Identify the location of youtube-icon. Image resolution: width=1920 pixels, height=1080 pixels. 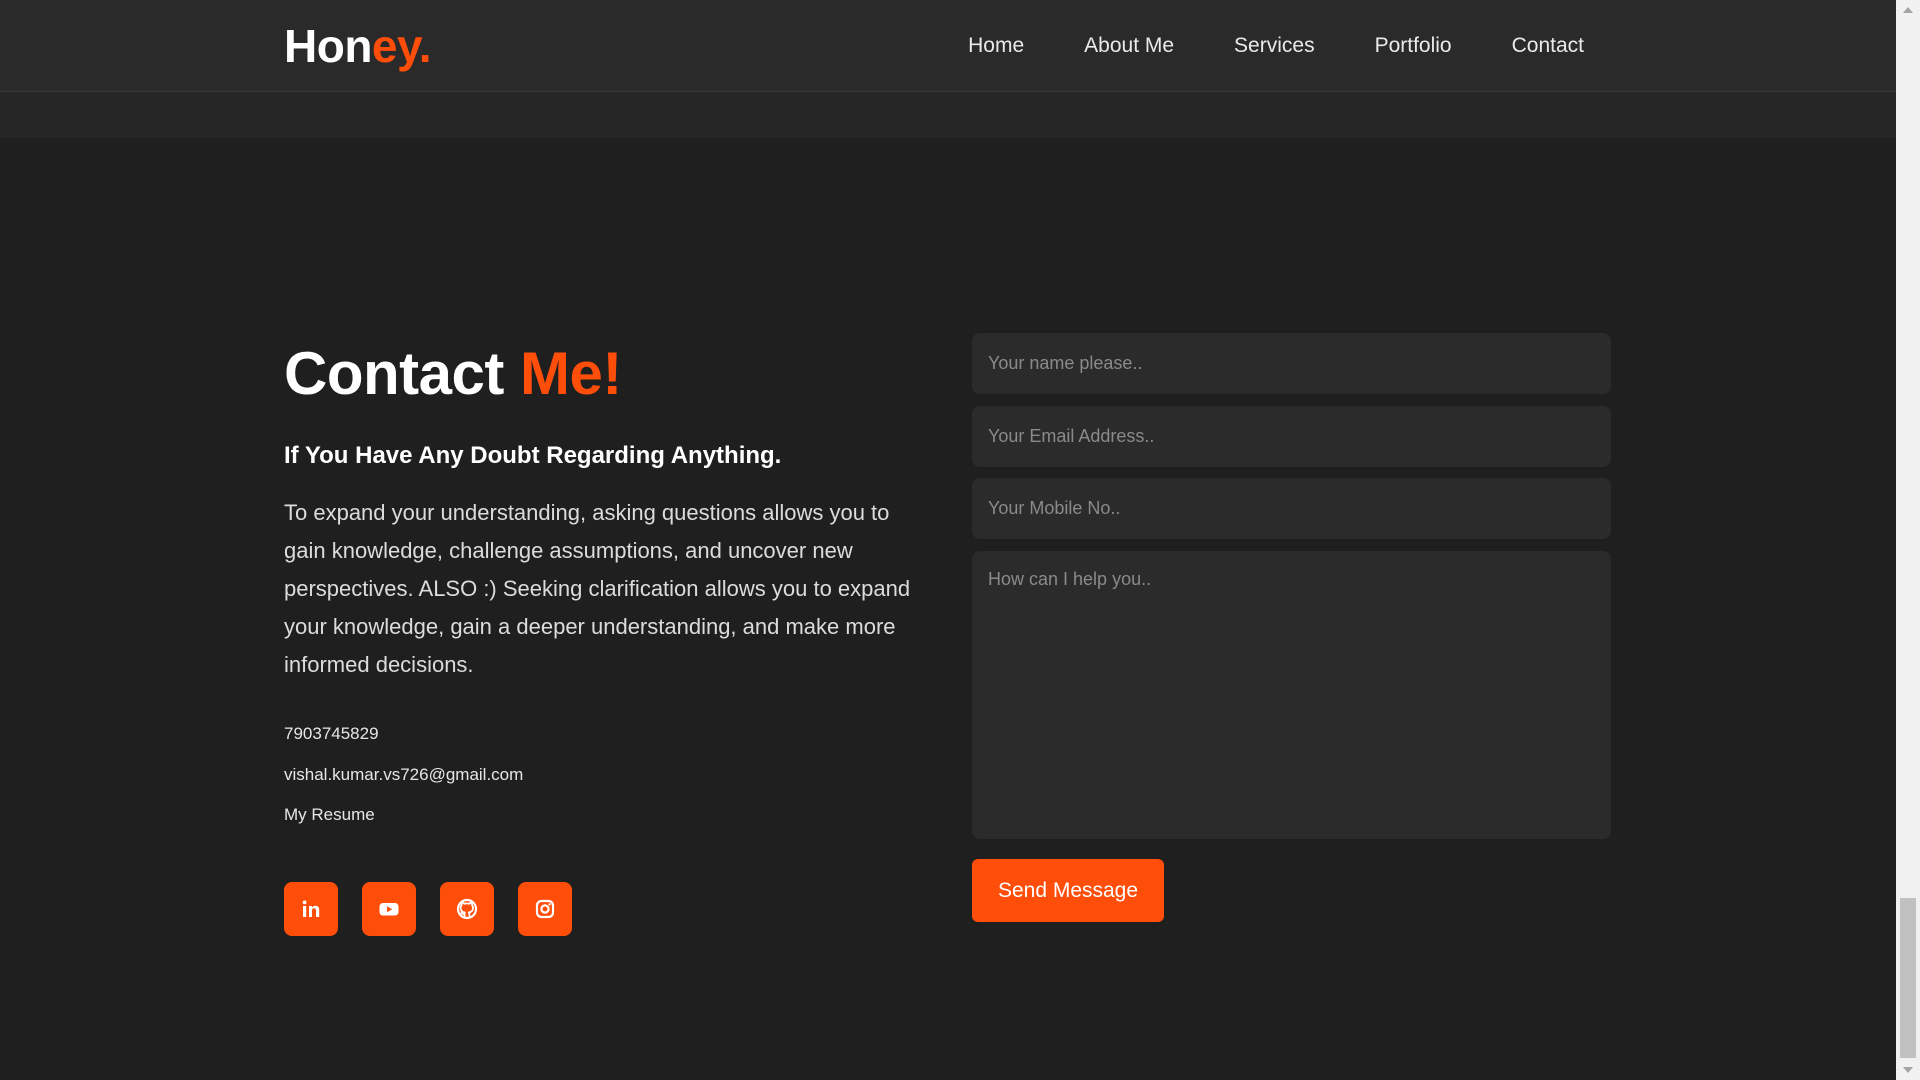
(389, 909).